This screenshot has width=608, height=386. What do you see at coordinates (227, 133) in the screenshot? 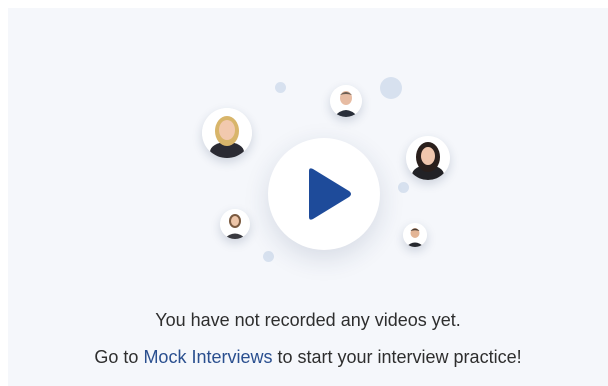
I see `avatar-woman-blonde` at bounding box center [227, 133].